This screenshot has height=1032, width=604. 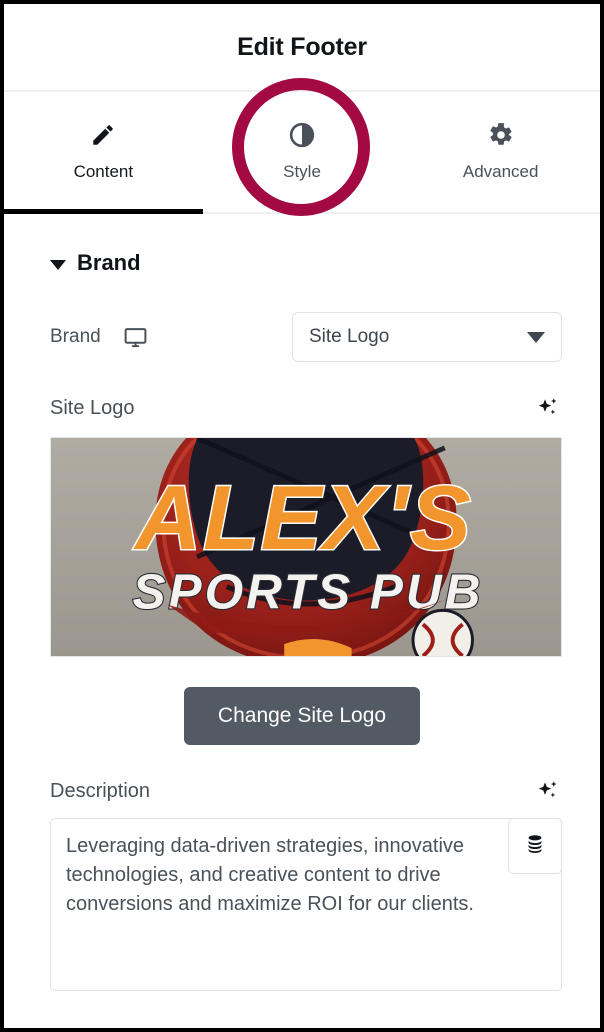 I want to click on brand-select-value: Site Logo, so click(x=349, y=336).